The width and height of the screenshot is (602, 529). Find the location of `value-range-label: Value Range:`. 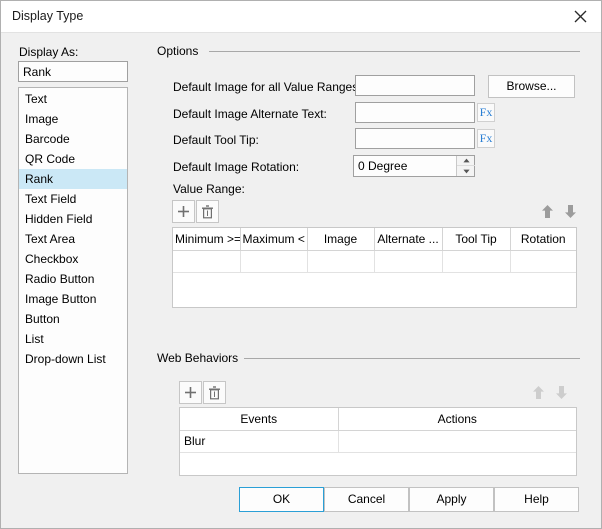

value-range-label: Value Range: is located at coordinates (209, 189).